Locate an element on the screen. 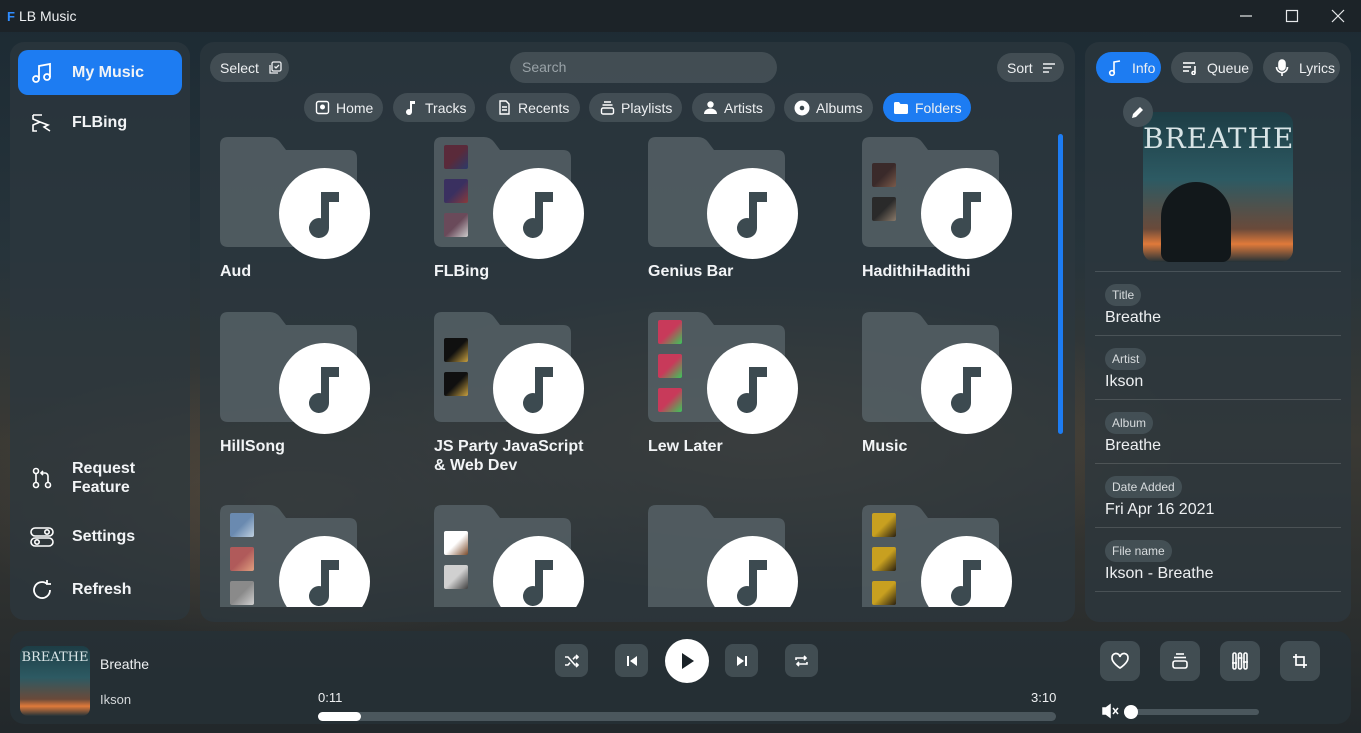 The width and height of the screenshot is (1361, 733). close-button is located at coordinates (1338, 16).